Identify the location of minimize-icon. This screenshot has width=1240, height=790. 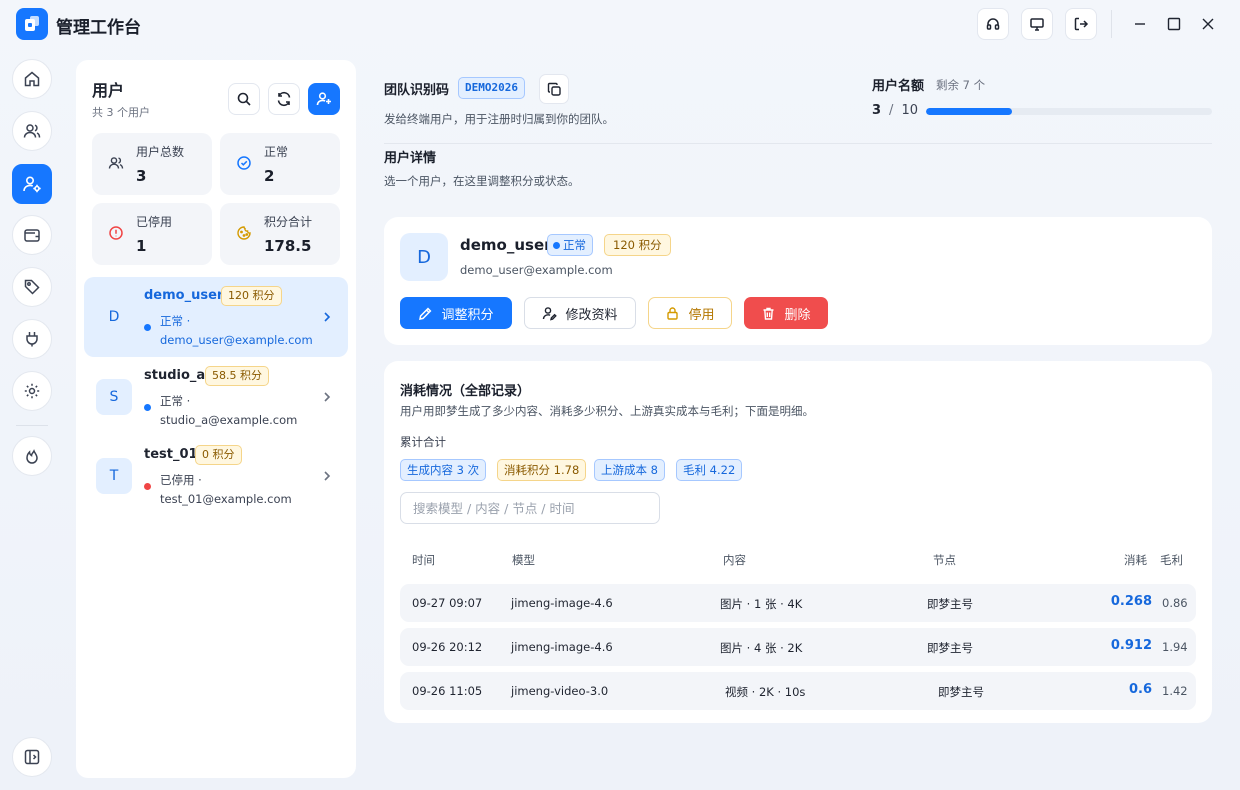
(1140, 24).